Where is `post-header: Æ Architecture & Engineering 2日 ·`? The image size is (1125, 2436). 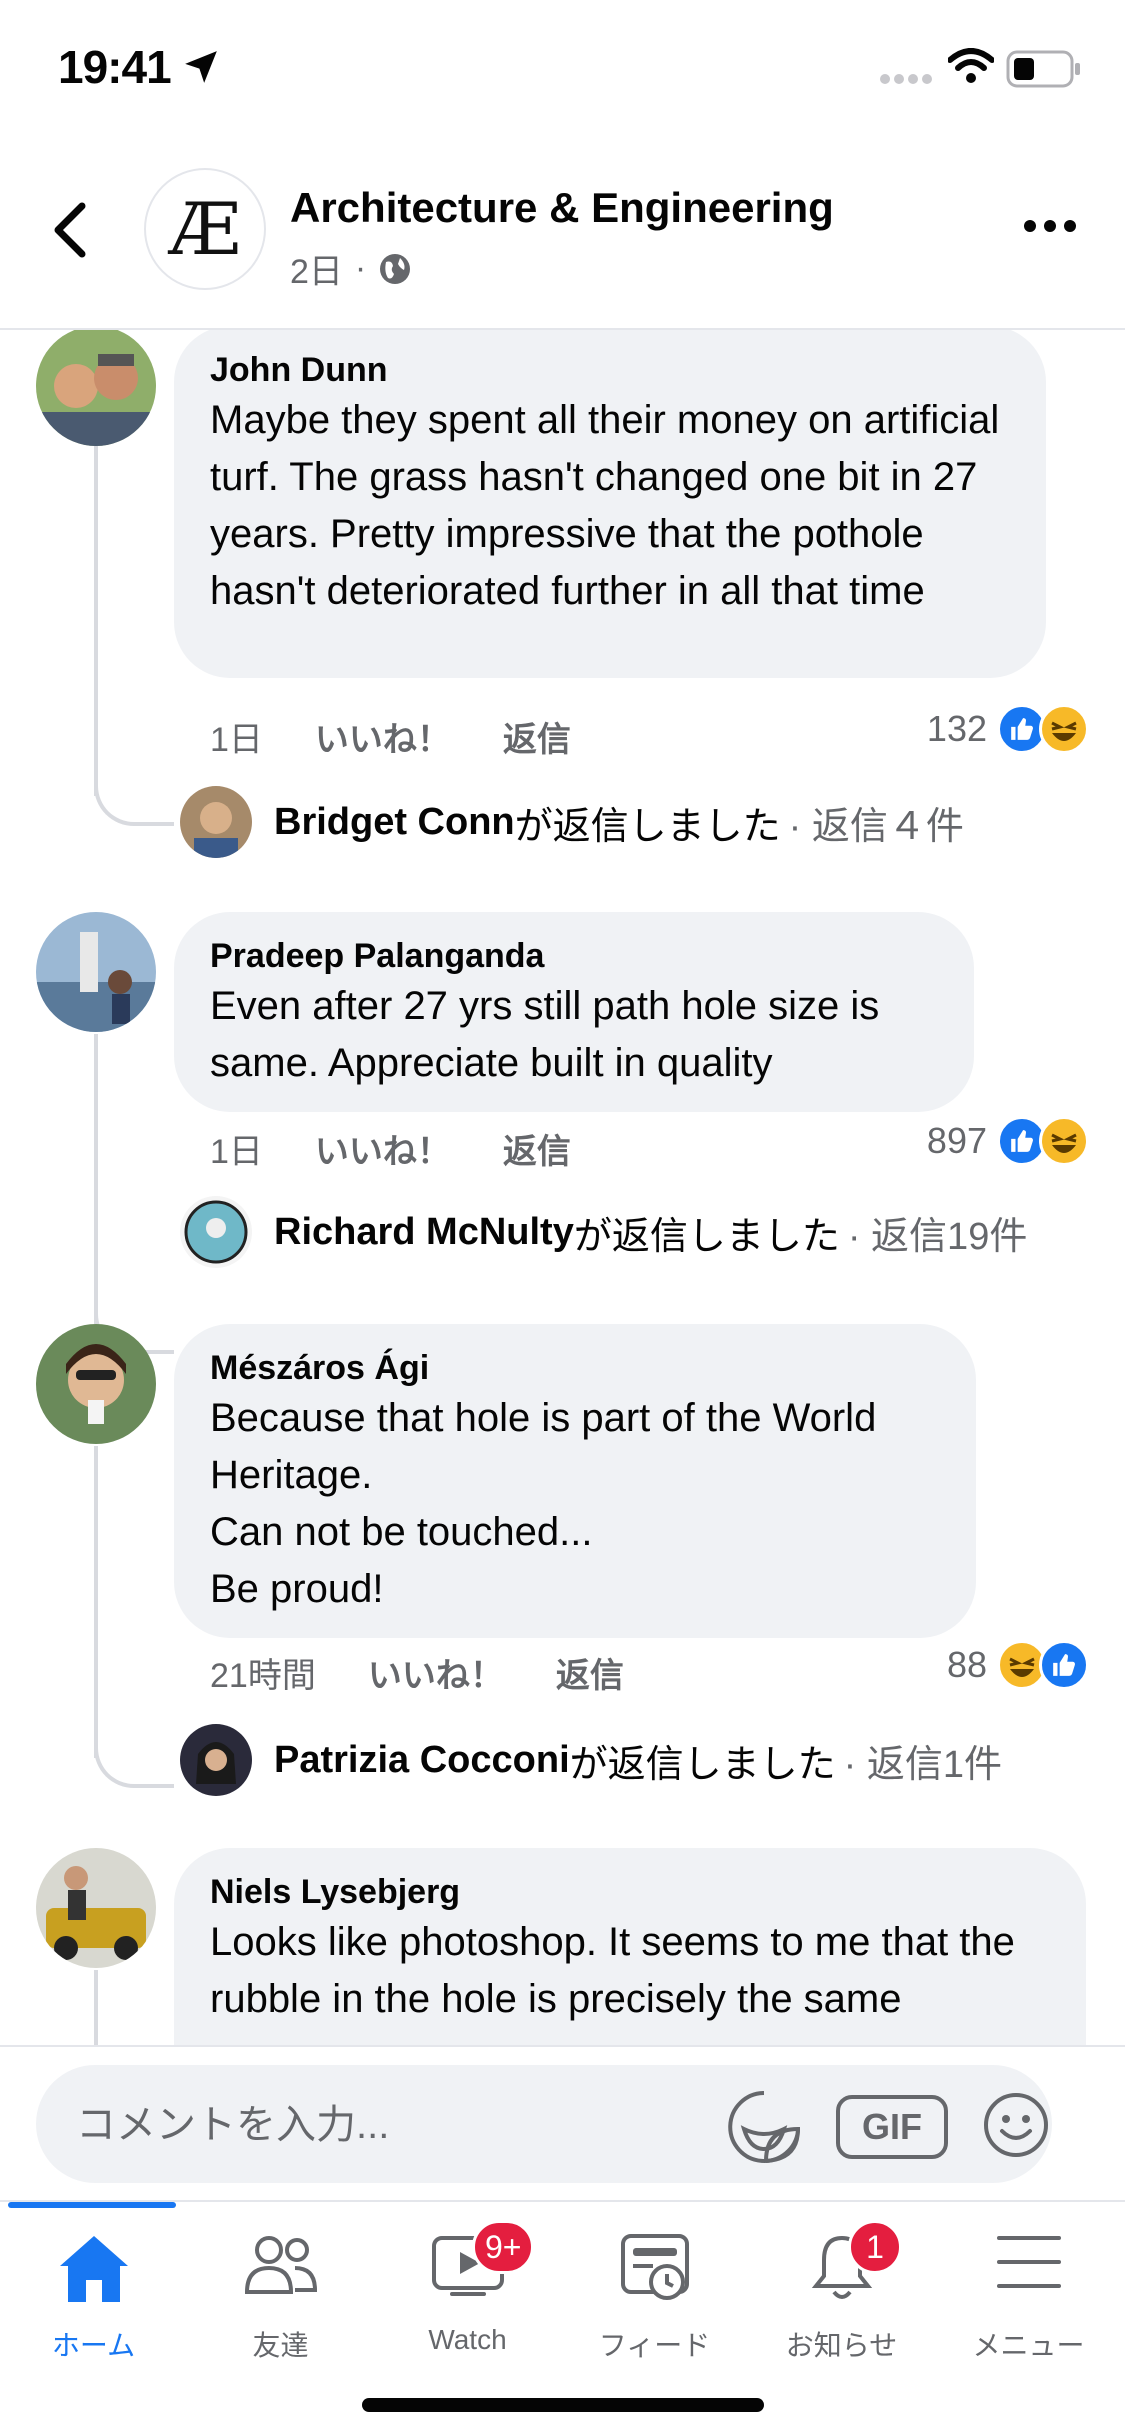
post-header: Æ Architecture & Engineering 2日 · is located at coordinates (562, 235).